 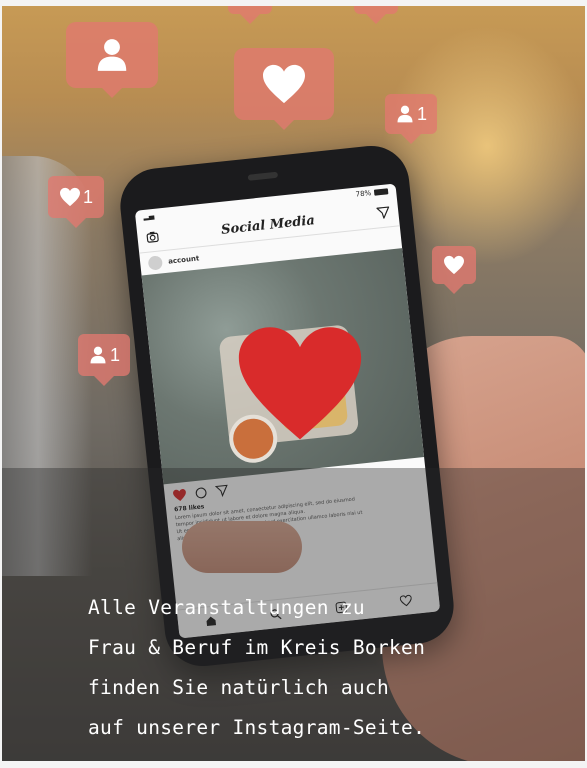 What do you see at coordinates (263, 176) in the screenshot?
I see `phone-speaker` at bounding box center [263, 176].